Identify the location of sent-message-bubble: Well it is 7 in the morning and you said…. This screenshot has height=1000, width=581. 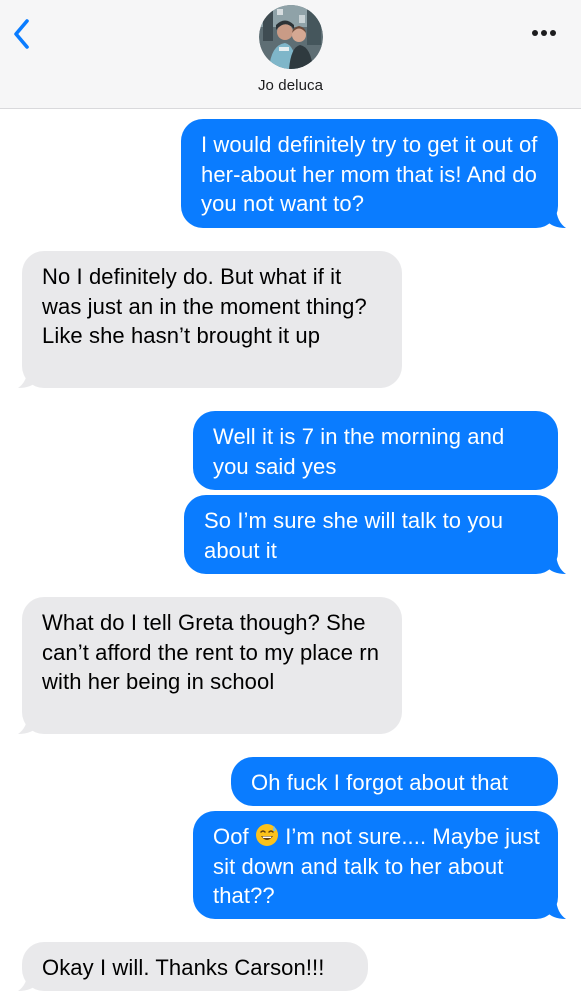
(375, 450).